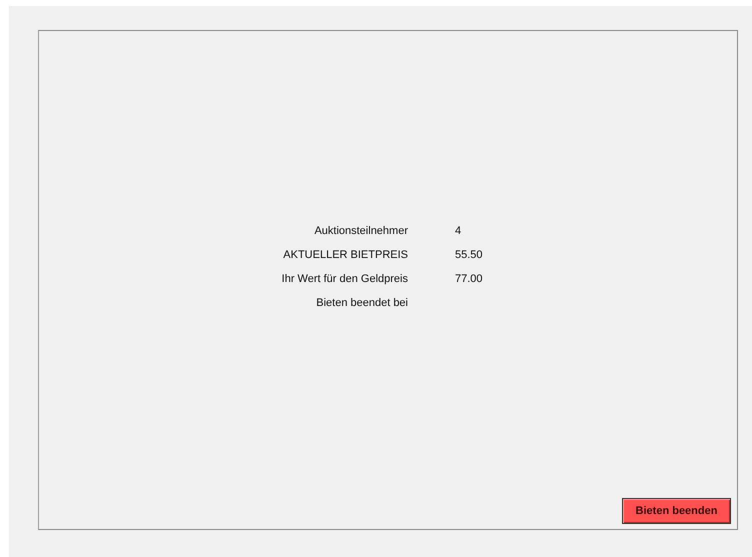 This screenshot has width=752, height=557. What do you see at coordinates (360, 231) in the screenshot?
I see `field-label: Auktionsteilnehmer` at bounding box center [360, 231].